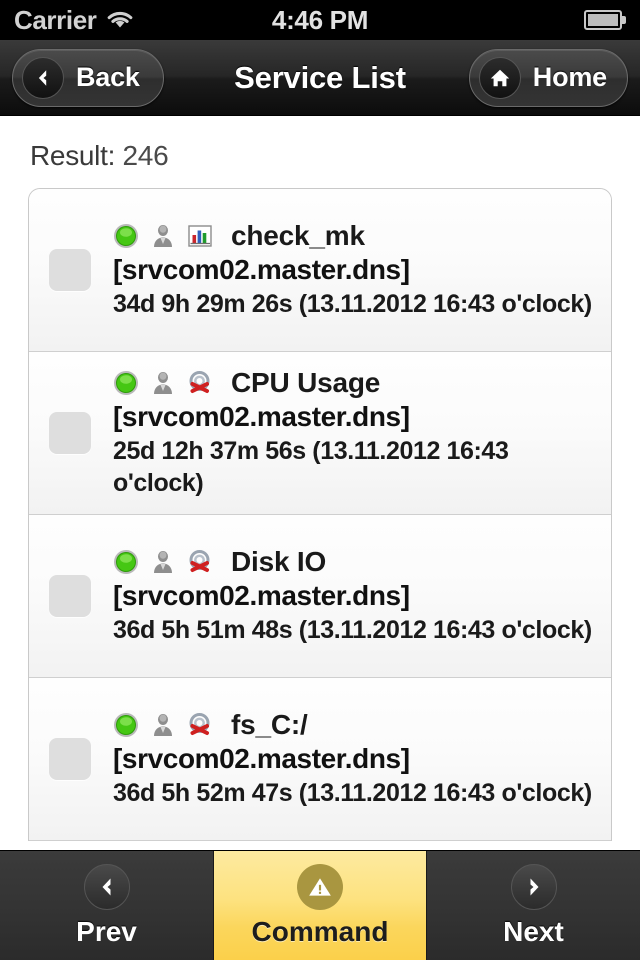 This screenshot has height=960, width=640. Describe the element at coordinates (356, 562) in the screenshot. I see `row-header: Disk IO` at that location.